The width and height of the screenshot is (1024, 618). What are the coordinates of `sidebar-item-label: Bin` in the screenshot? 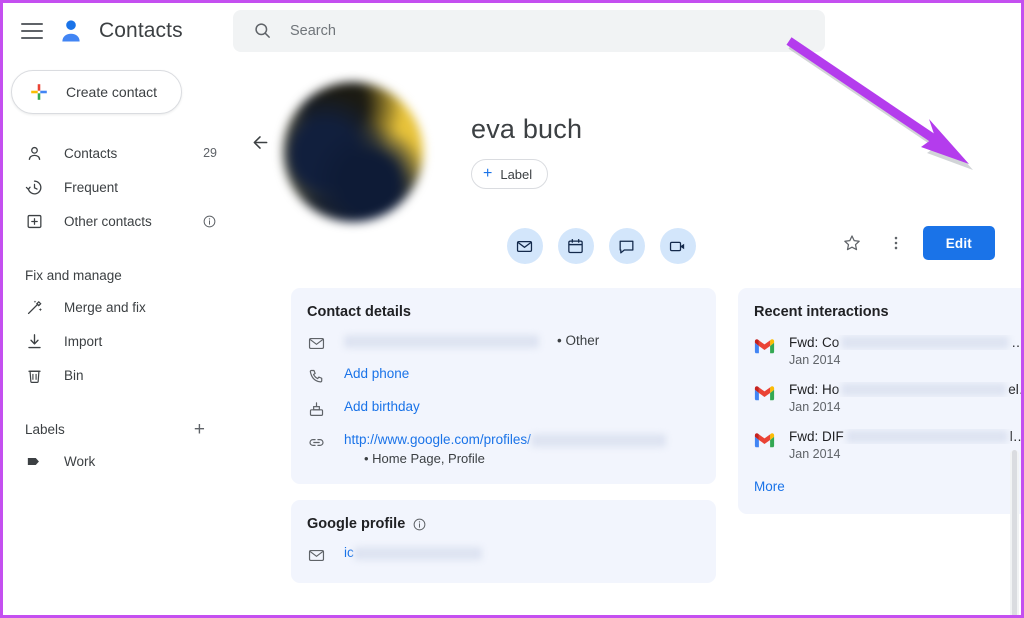 It's located at (74, 375).